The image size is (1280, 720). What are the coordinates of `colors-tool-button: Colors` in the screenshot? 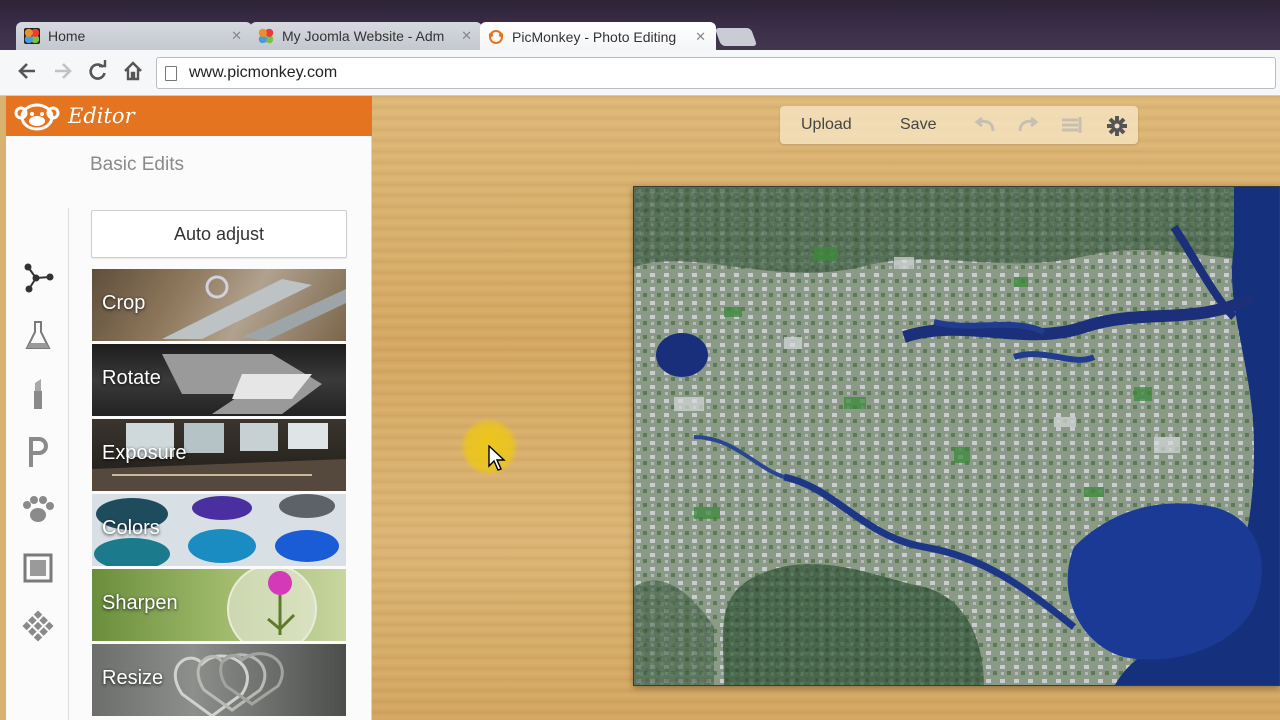 It's located at (219, 530).